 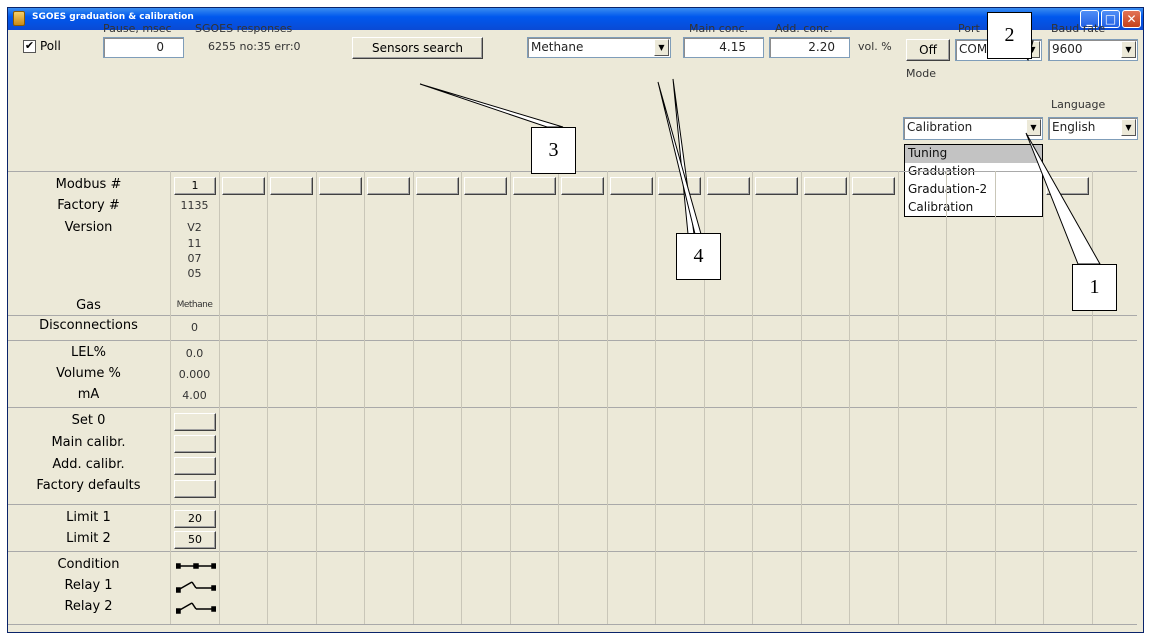 I want to click on callout-3-pointer, so click(x=491, y=105).